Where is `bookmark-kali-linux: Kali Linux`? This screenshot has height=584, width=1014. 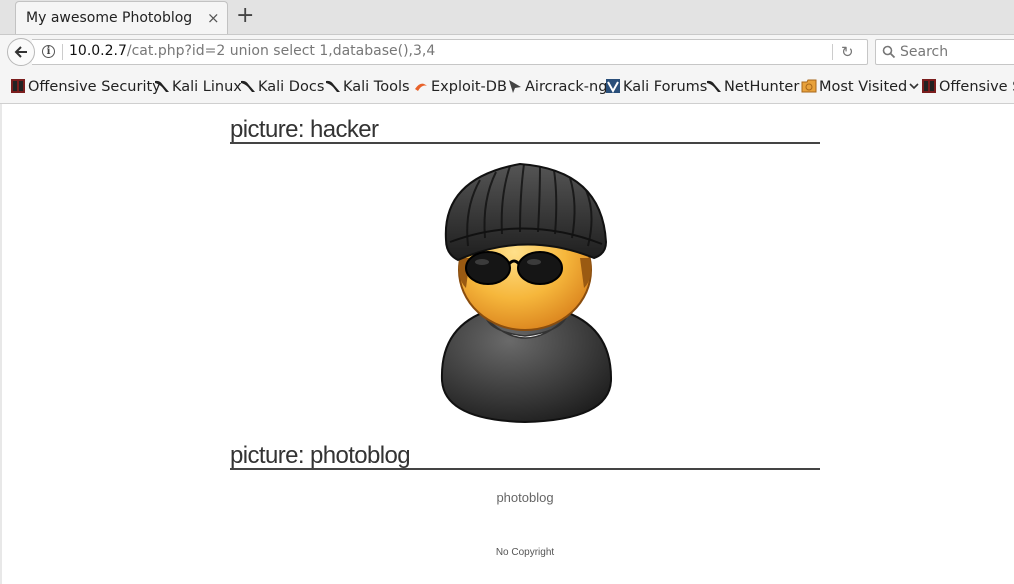
bookmark-kali-linux: Kali Linux is located at coordinates (198, 86).